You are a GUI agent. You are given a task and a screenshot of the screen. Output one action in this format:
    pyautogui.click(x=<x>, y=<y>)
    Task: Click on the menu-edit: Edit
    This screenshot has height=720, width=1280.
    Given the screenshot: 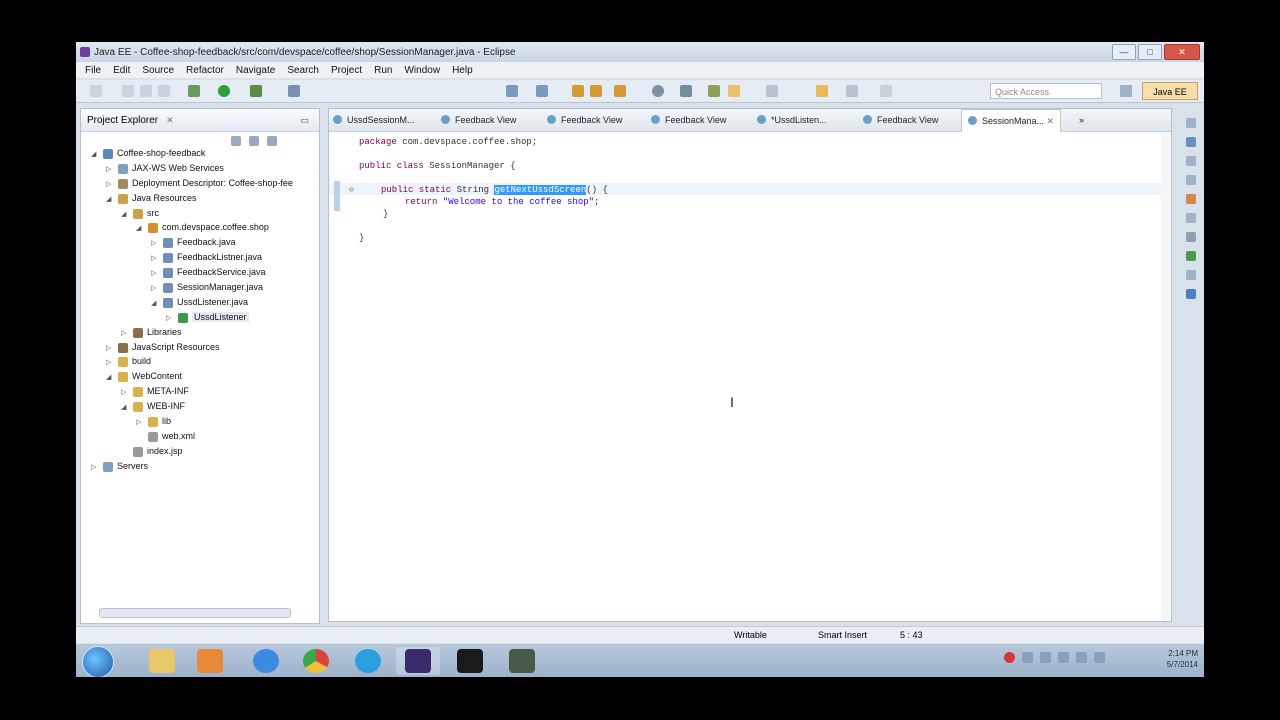 What is the action you would take?
    pyautogui.click(x=121, y=70)
    